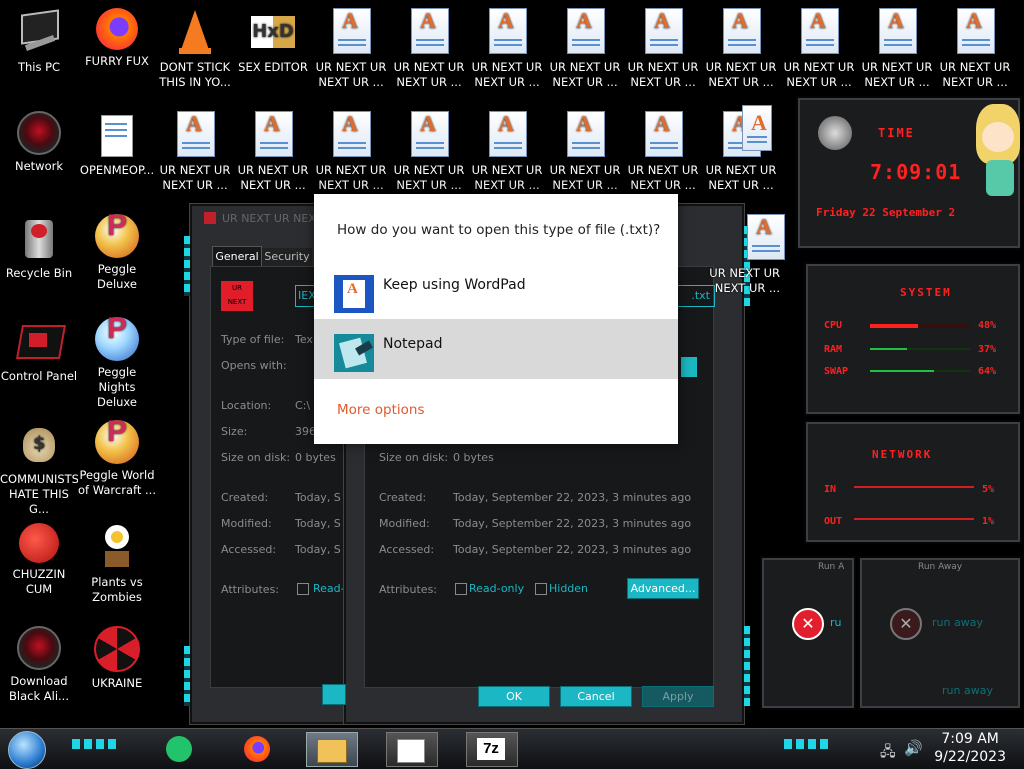  What do you see at coordinates (334, 694) in the screenshot?
I see `left-window-ok-button-partial` at bounding box center [334, 694].